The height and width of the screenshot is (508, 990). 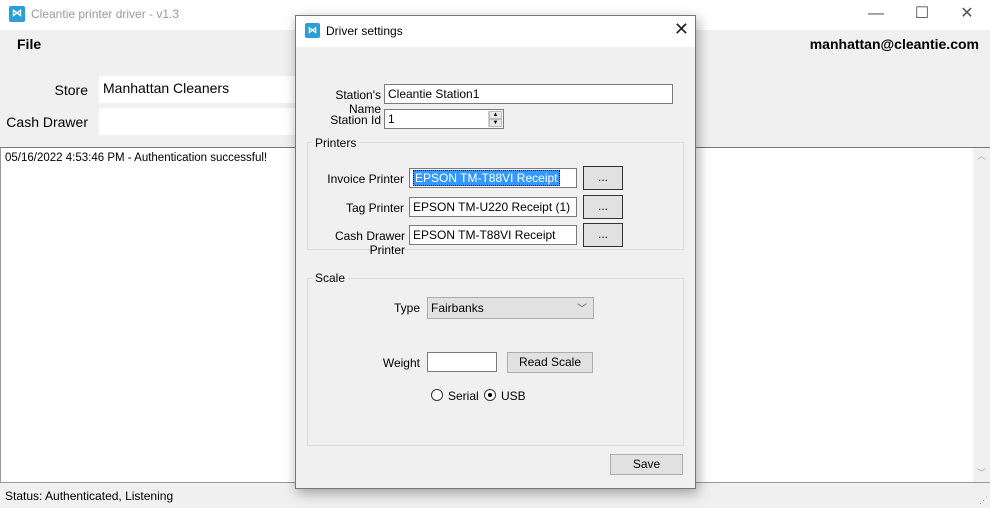 What do you see at coordinates (29, 44) in the screenshot?
I see `menu-file: File` at bounding box center [29, 44].